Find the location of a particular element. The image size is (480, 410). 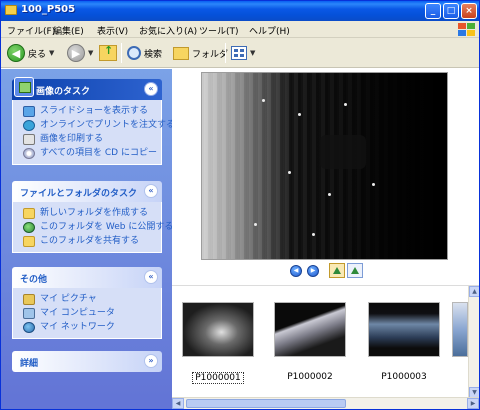

task-slideshow: スライドショーを表示する is located at coordinates (92, 111).